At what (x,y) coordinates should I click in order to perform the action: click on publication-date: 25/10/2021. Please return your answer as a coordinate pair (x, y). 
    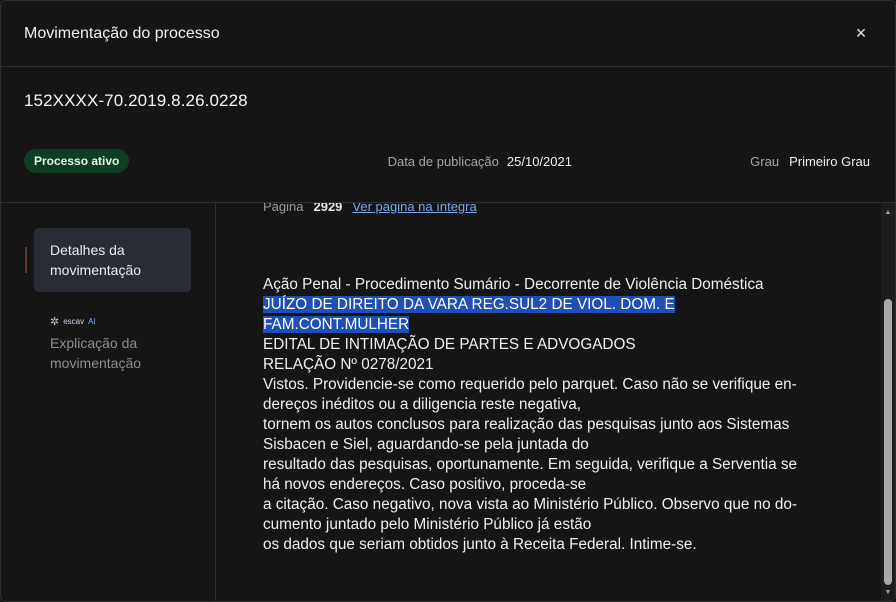
    Looking at the image, I should click on (539, 161).